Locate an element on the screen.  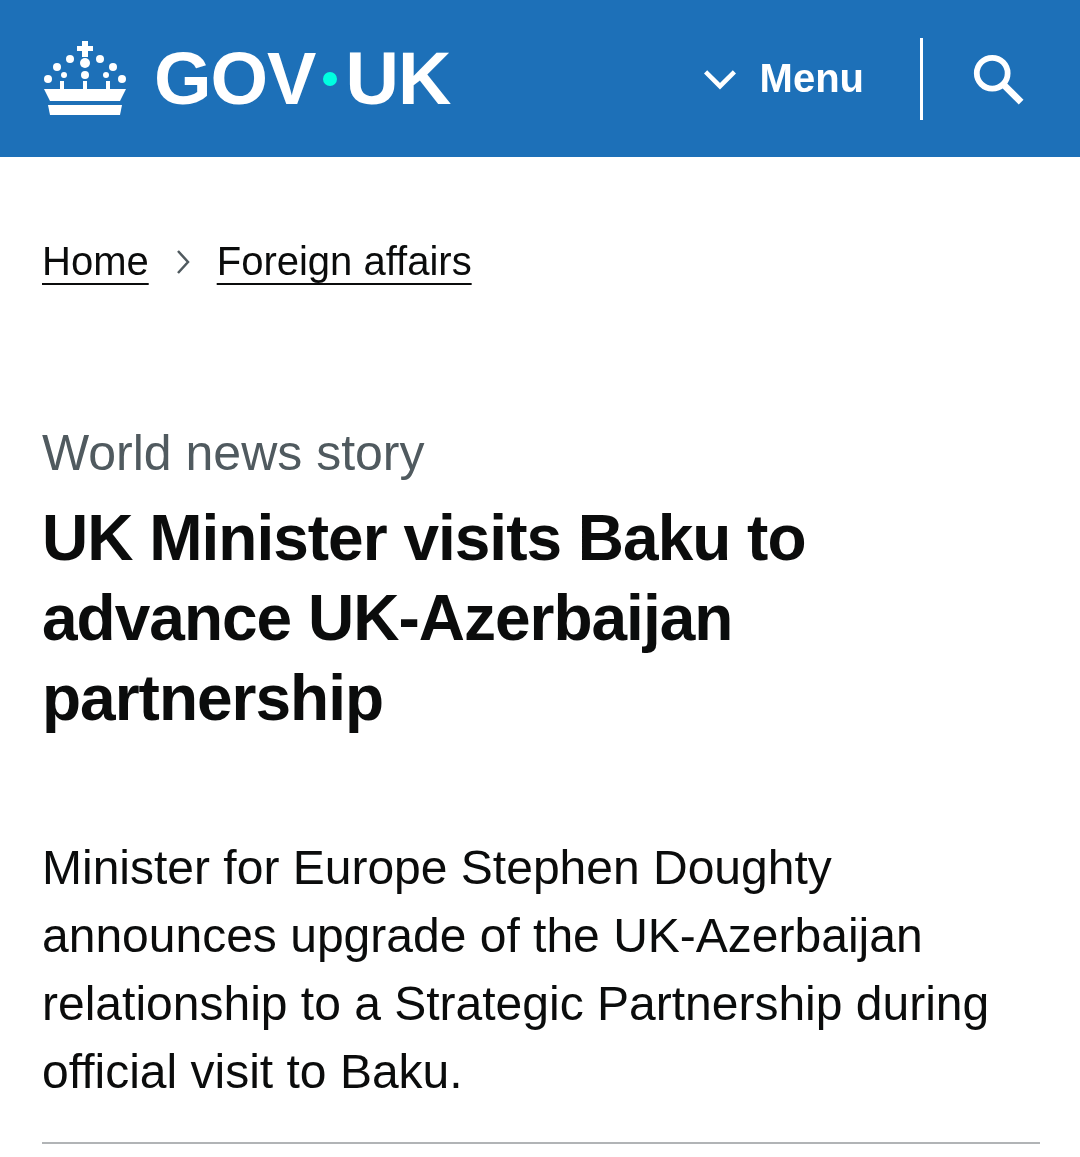
menu-button: Menu is located at coordinates (782, 78).